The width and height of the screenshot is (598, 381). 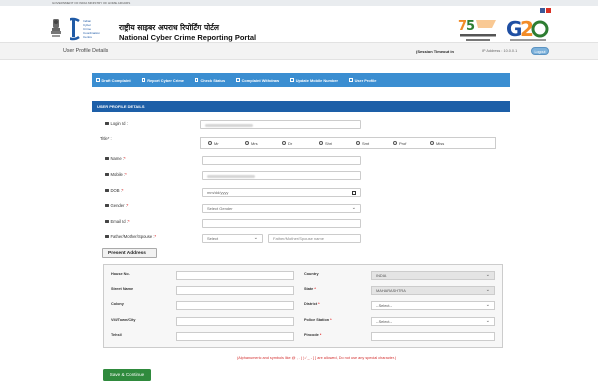 I want to click on nav-draft-complaint: Draft Complaint, so click(x=113, y=80).